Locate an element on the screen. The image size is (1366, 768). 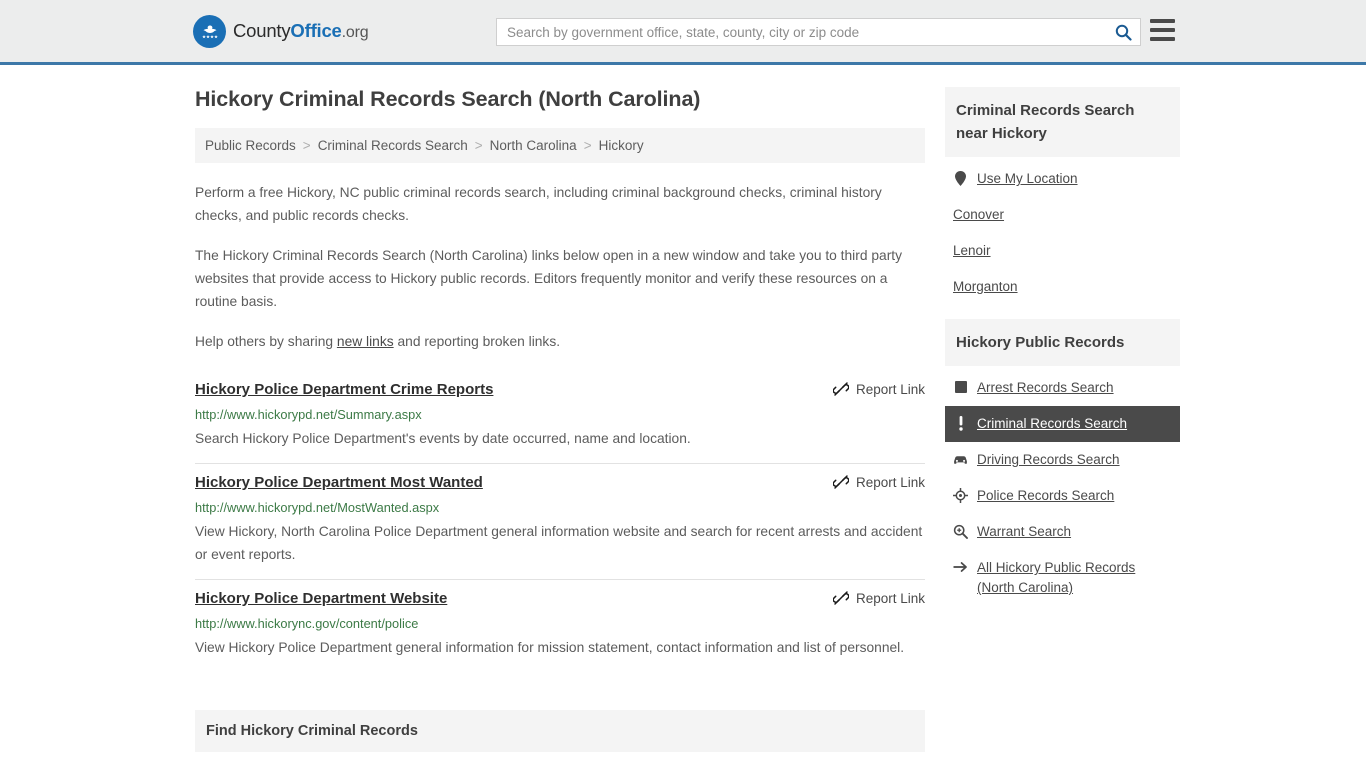
sidebar-item-conover: Conover is located at coordinates (1062, 215).